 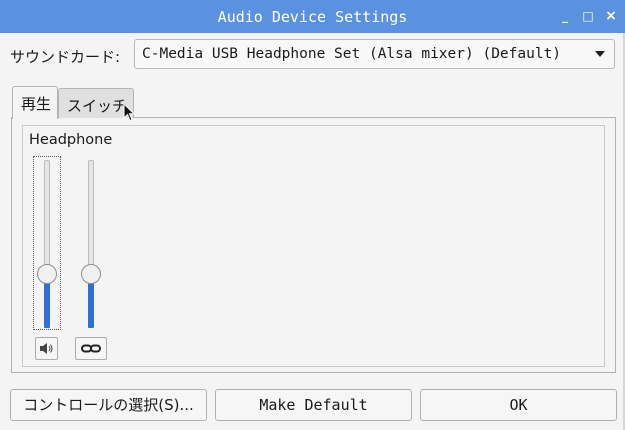 I want to click on right-volume-slider, so click(x=91, y=244).